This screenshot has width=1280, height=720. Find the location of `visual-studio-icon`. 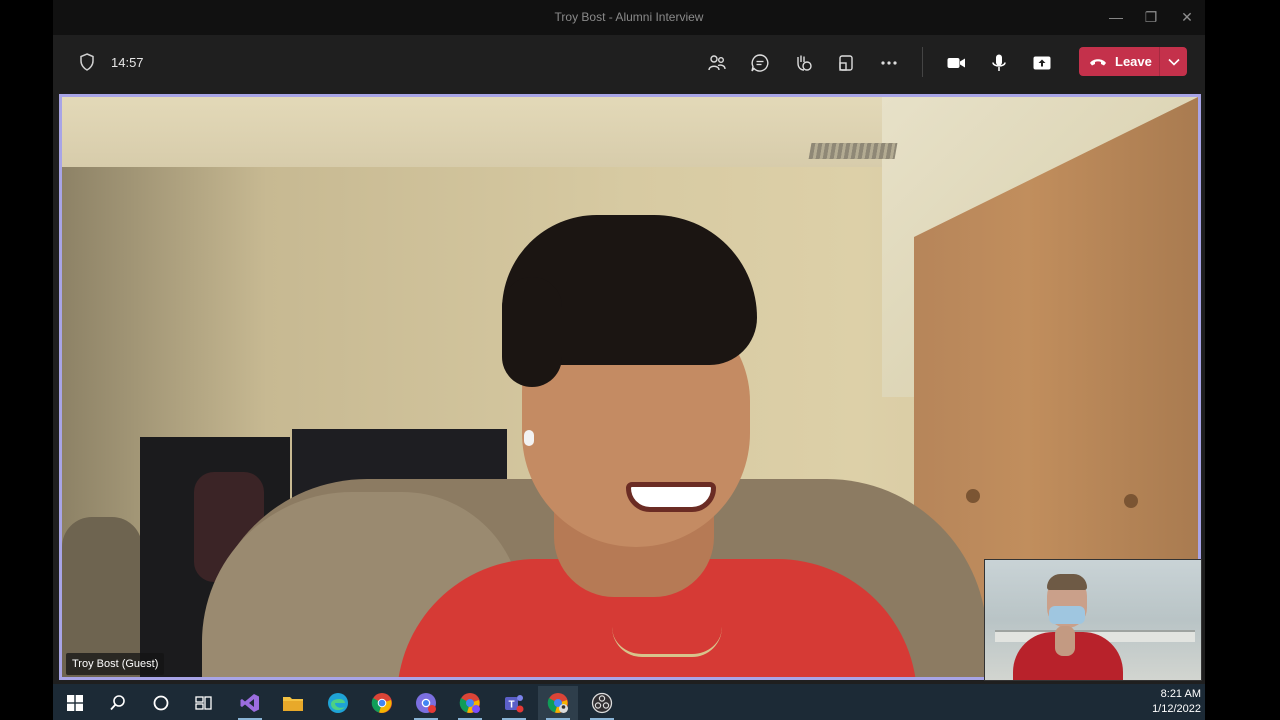

visual-studio-icon is located at coordinates (249, 703).